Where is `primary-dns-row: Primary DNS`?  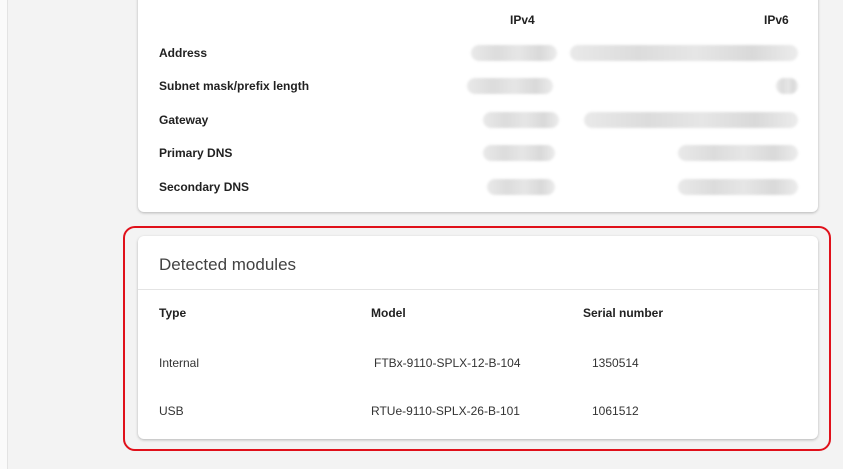
primary-dns-row: Primary DNS is located at coordinates (479, 153).